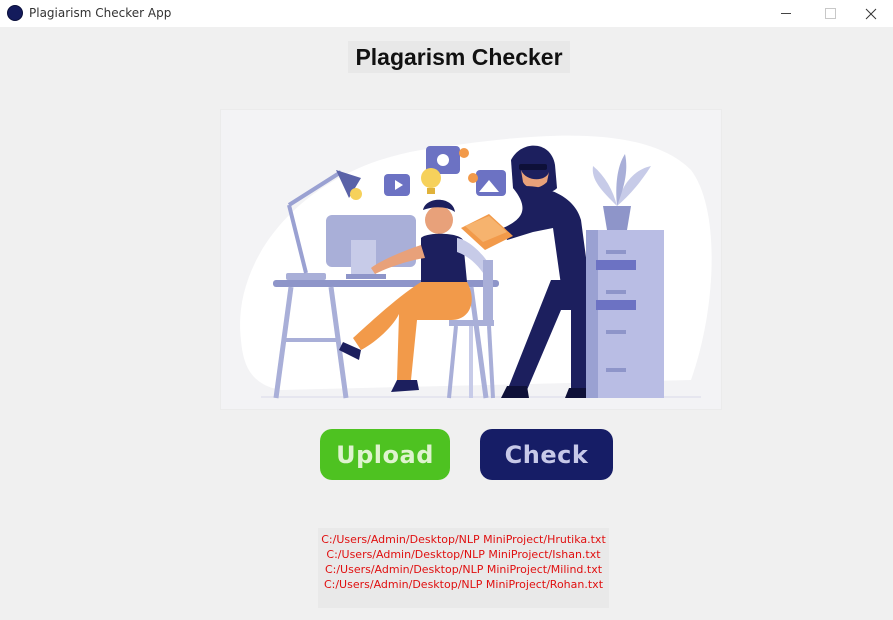  I want to click on minimize-button, so click(786, 13).